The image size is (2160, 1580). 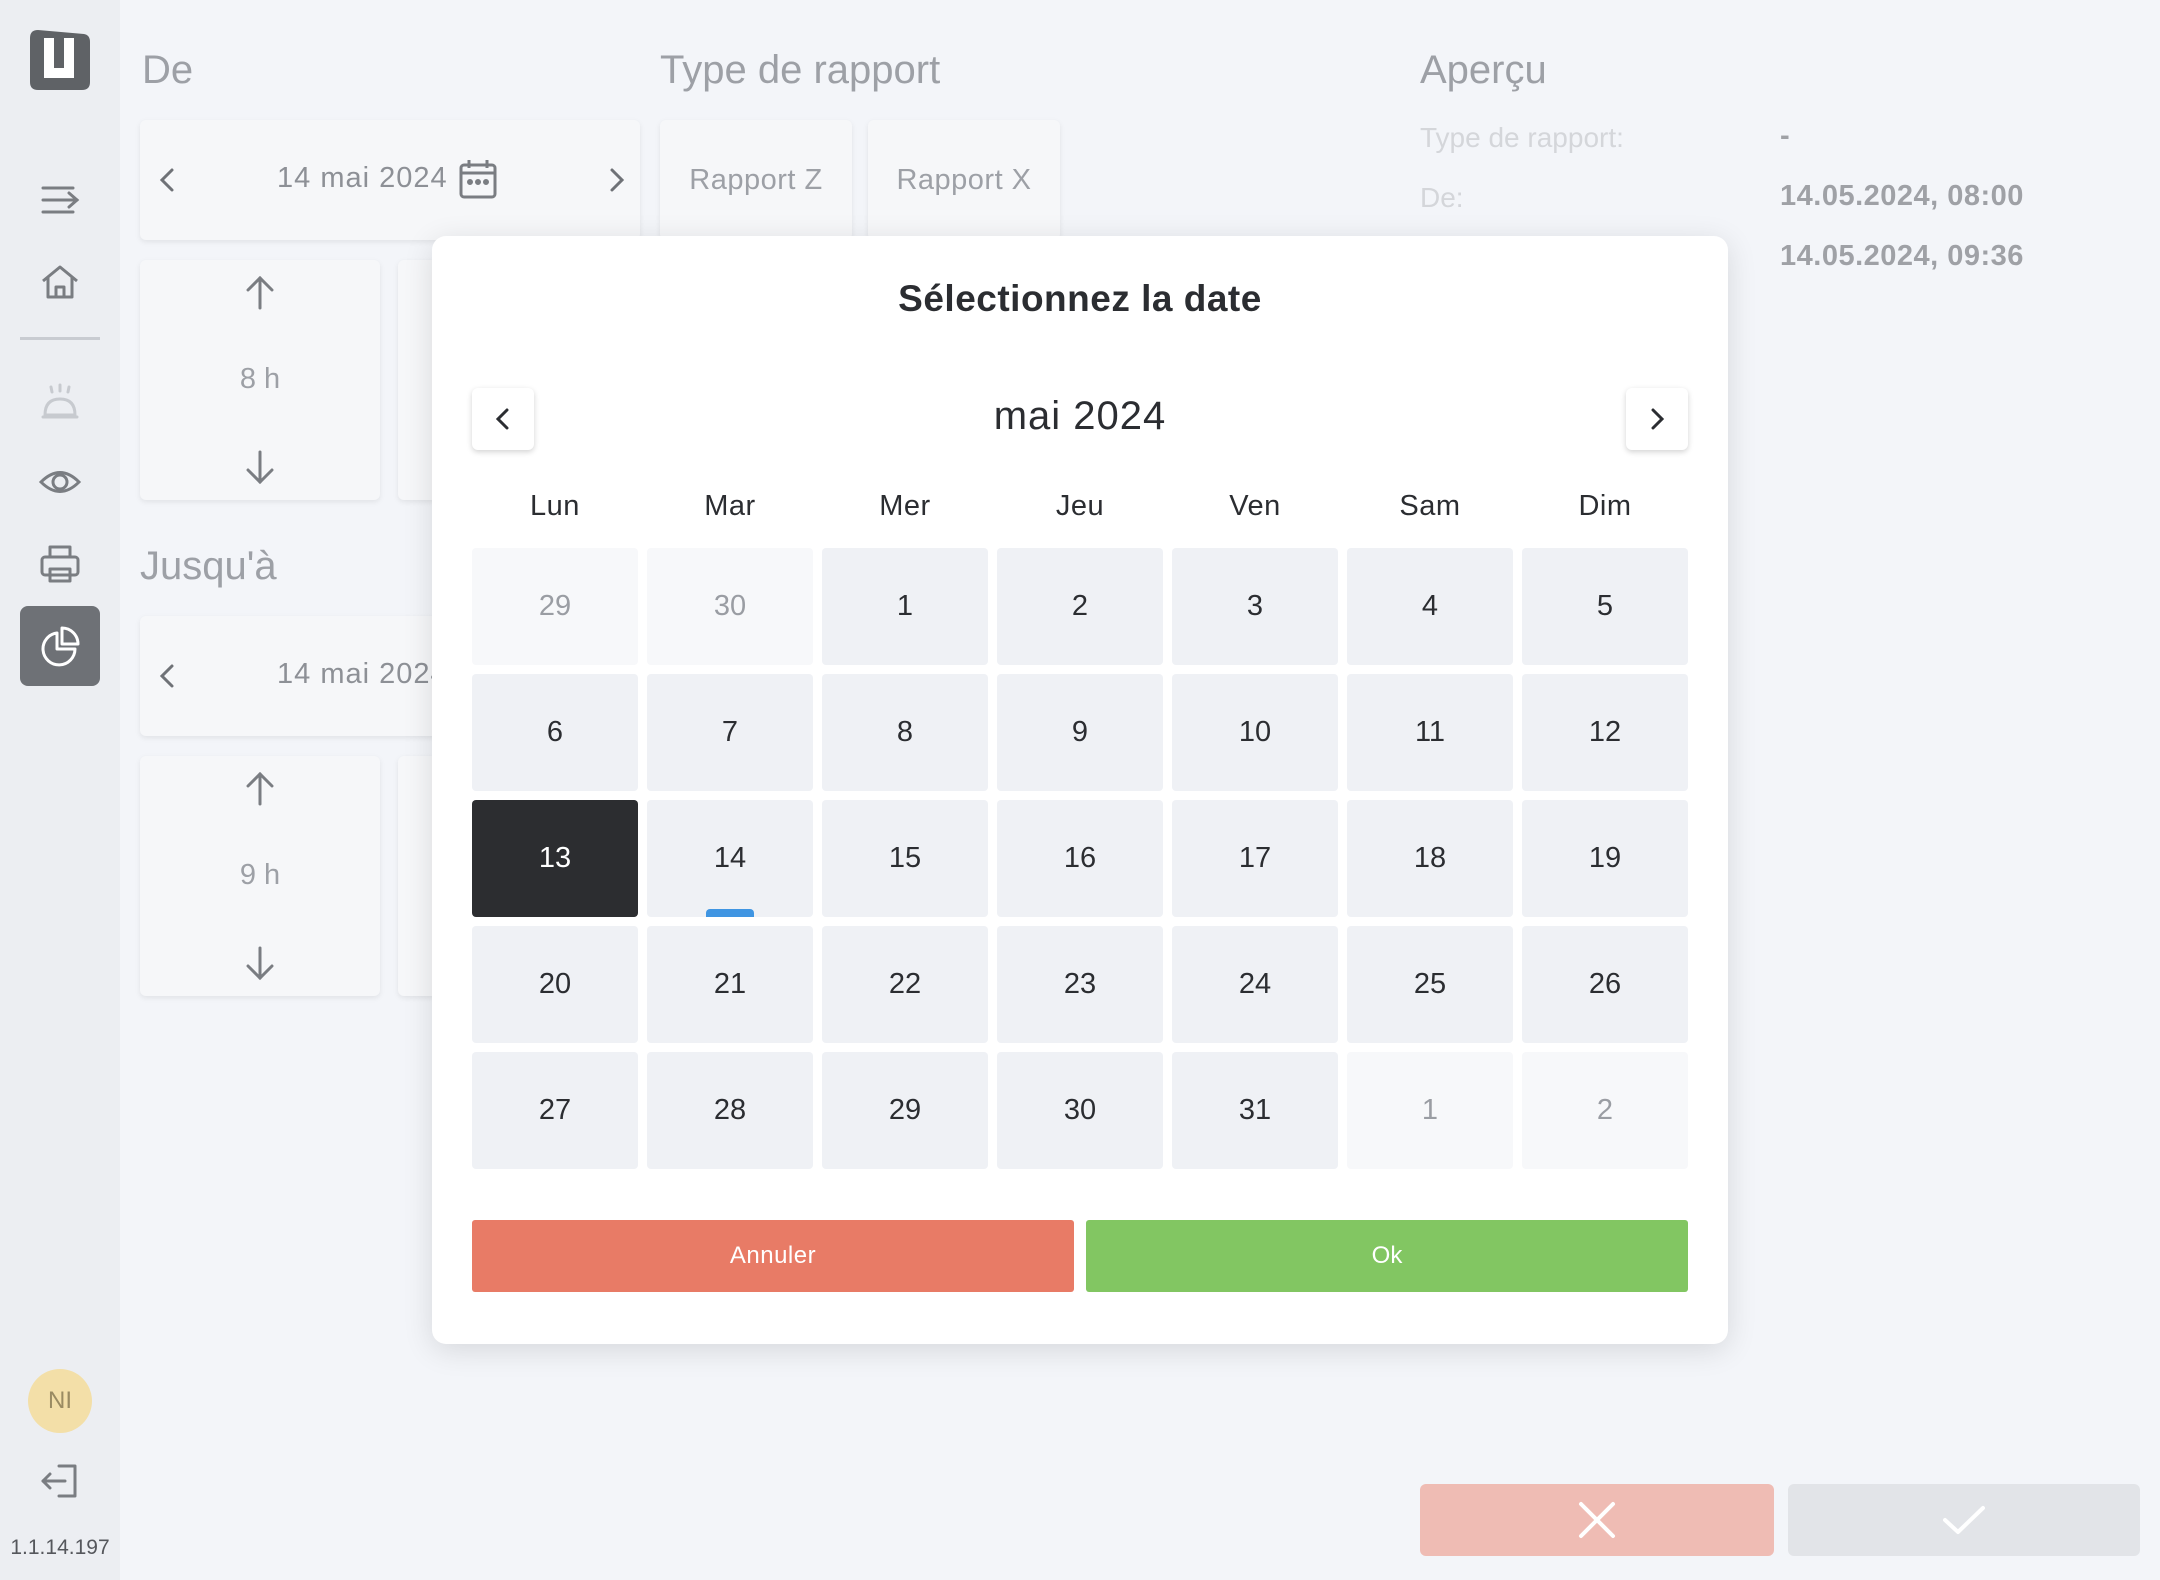 I want to click on day-cell: 8, so click(x=905, y=732).